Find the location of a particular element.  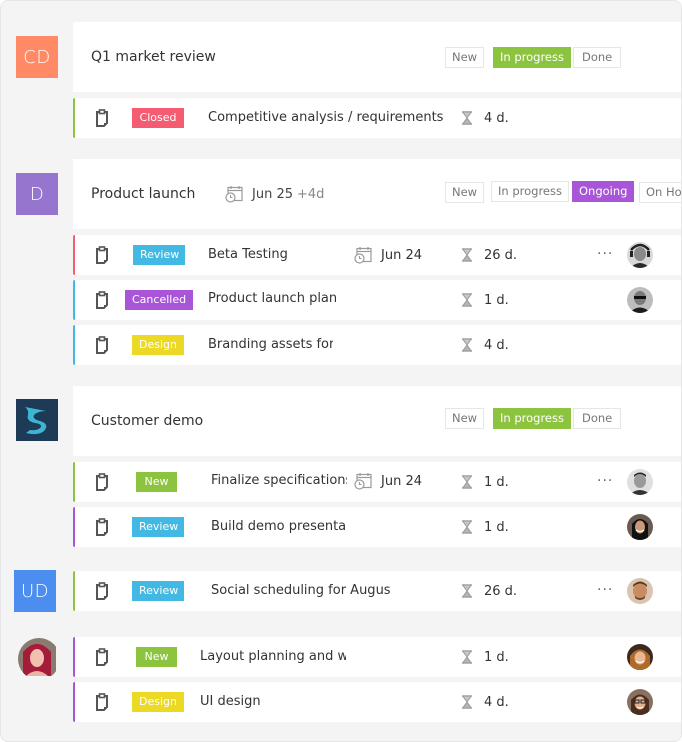

task-name: Finalize specifications is located at coordinates (279, 482).